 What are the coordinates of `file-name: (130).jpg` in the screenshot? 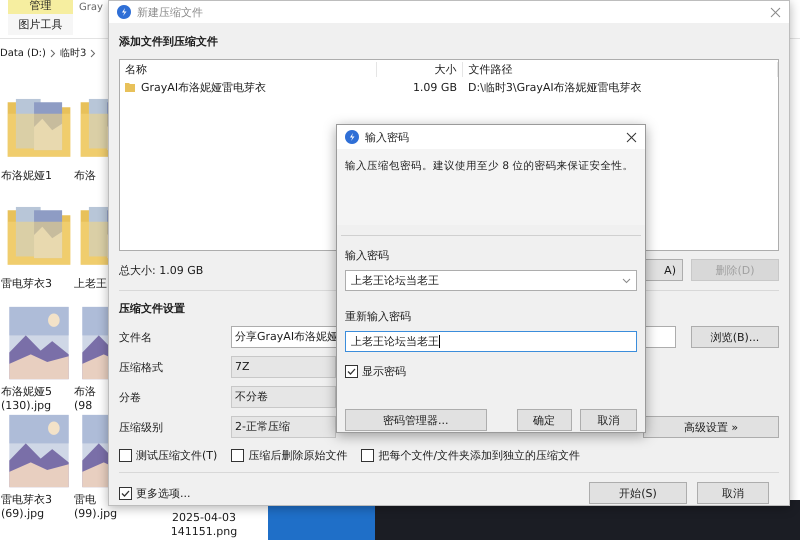 It's located at (26, 406).